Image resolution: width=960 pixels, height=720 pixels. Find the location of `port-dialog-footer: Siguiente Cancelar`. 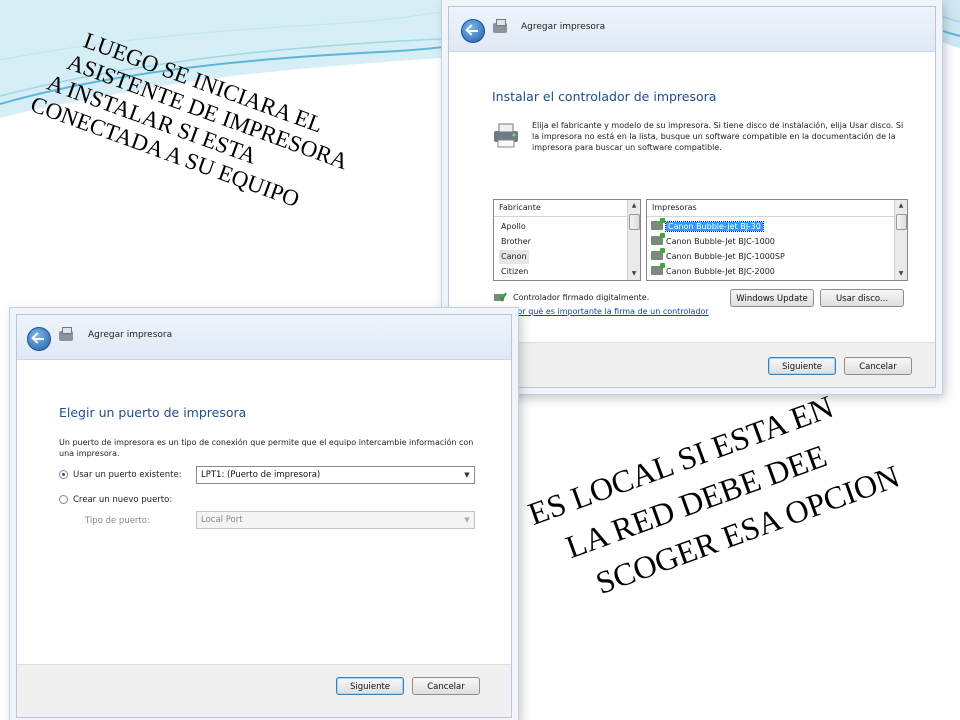

port-dialog-footer: Siguiente Cancelar is located at coordinates (264, 690).